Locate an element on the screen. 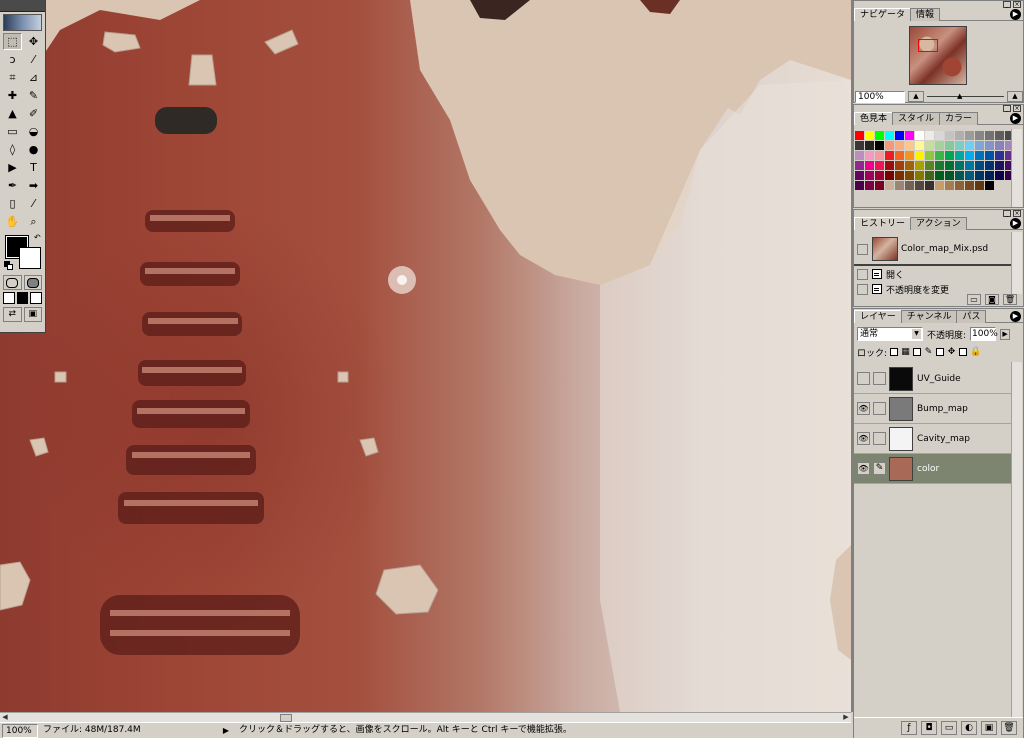 Image resolution: width=1024 pixels, height=738 pixels. zoom-in-icon: ▲ is located at coordinates (1015, 96).